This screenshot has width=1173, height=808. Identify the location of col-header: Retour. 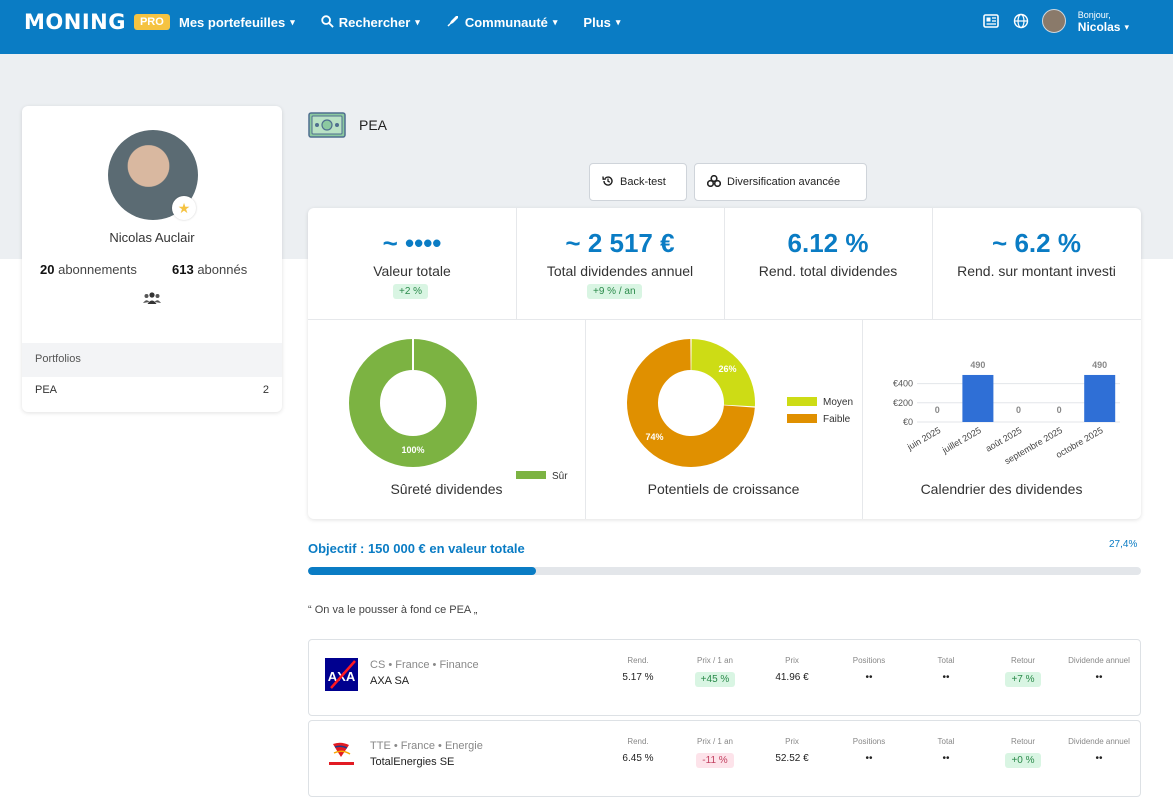
(1022, 741).